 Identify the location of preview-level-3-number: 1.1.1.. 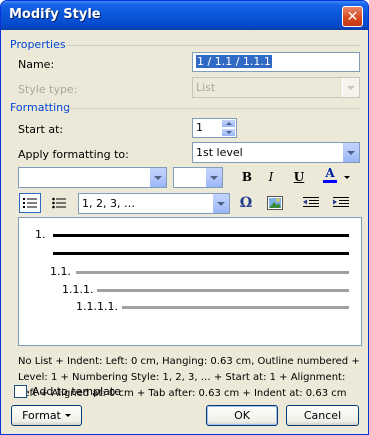
(78, 289).